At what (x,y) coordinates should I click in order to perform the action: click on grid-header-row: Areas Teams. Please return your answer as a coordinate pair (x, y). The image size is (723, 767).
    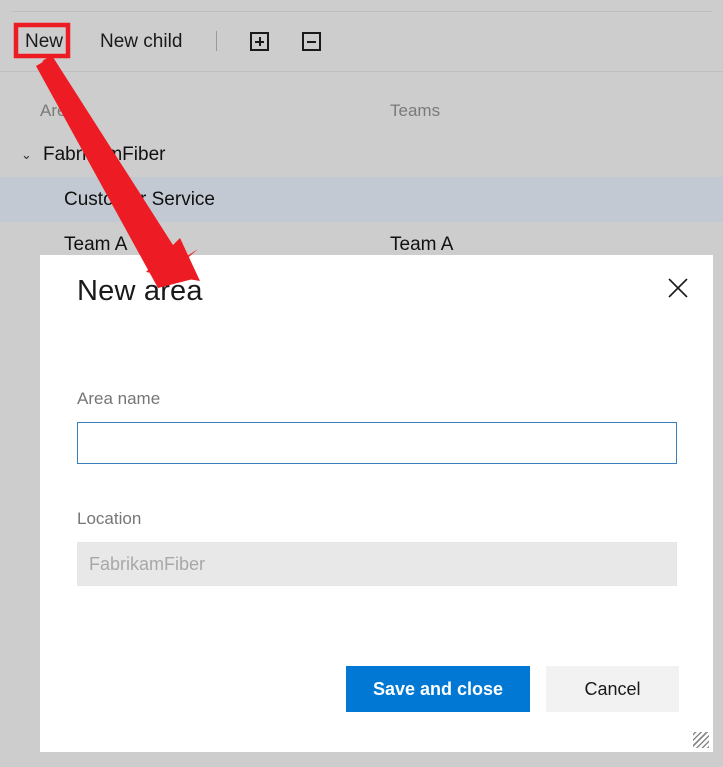
    Looking at the image, I should click on (361, 111).